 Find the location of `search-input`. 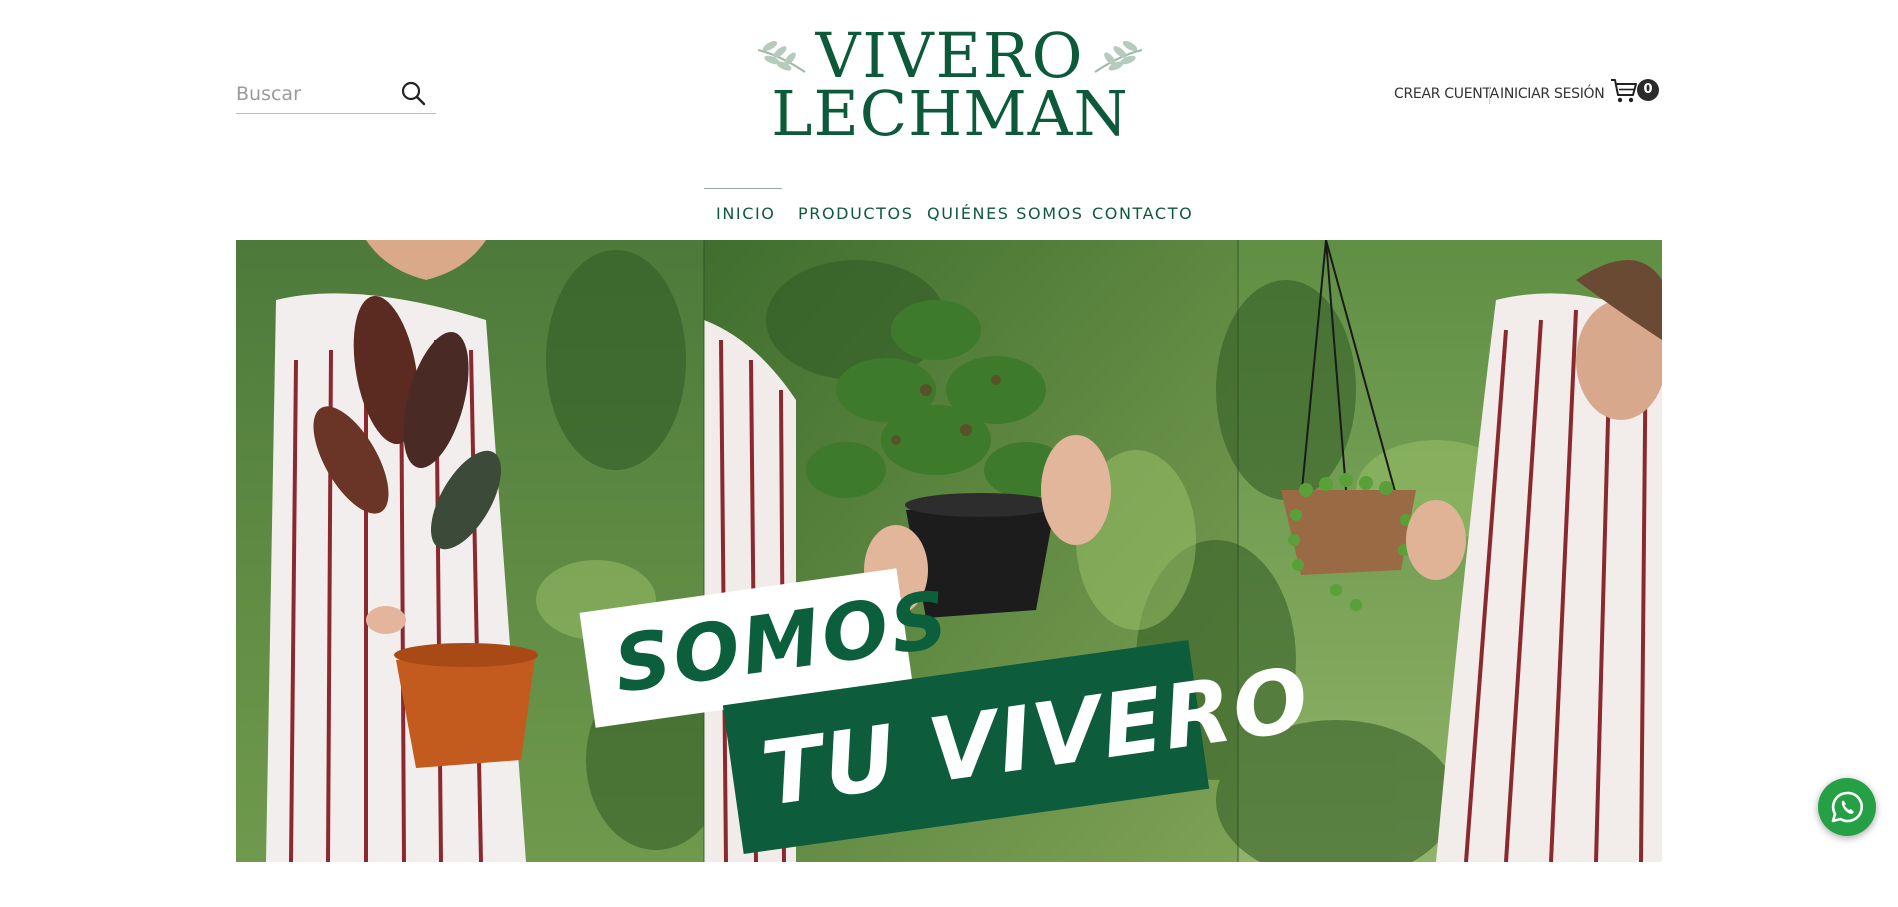

search-input is located at coordinates (318, 94).